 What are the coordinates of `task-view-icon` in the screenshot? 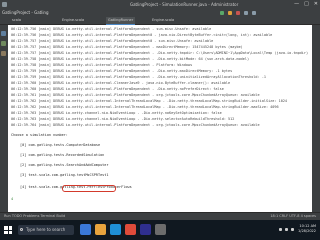 It's located at (85, 229).